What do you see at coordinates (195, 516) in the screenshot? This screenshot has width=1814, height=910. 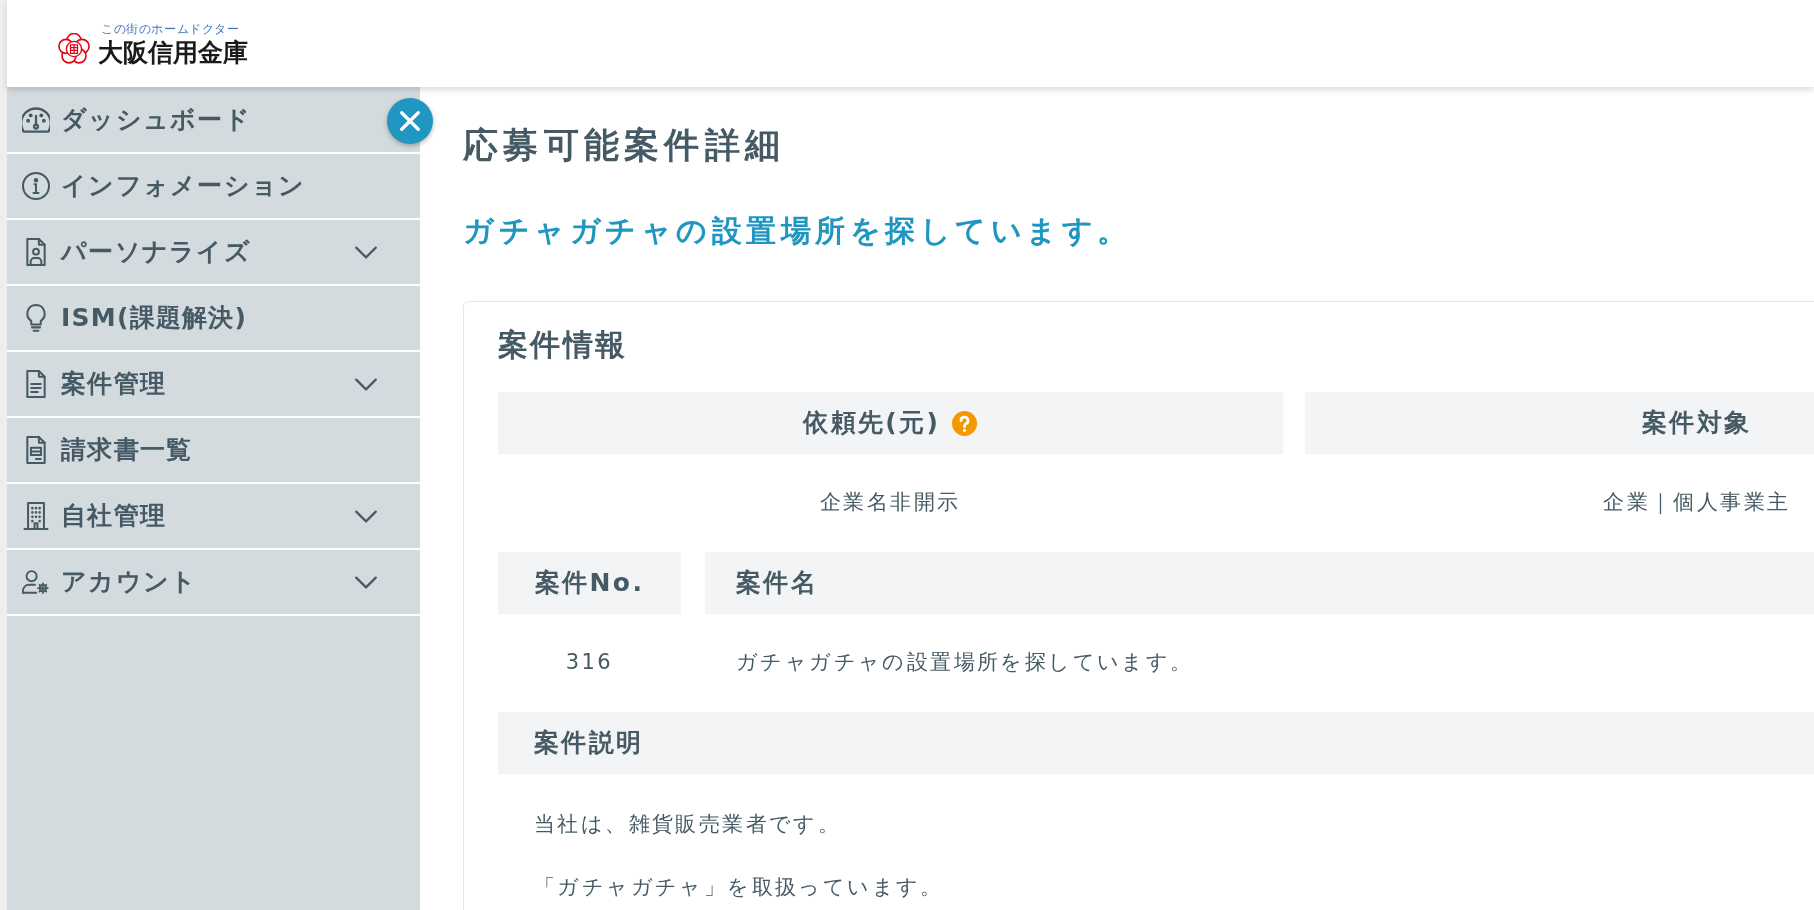 I see `sidebar-item: 自社管理` at bounding box center [195, 516].